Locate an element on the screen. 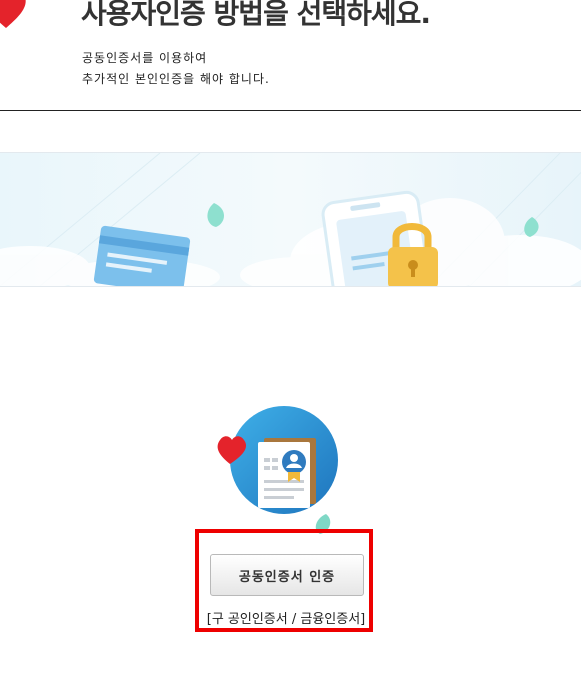 The image size is (581, 678). certificate-auth-wrapper: 공동인증서 인증 is located at coordinates (287, 575).